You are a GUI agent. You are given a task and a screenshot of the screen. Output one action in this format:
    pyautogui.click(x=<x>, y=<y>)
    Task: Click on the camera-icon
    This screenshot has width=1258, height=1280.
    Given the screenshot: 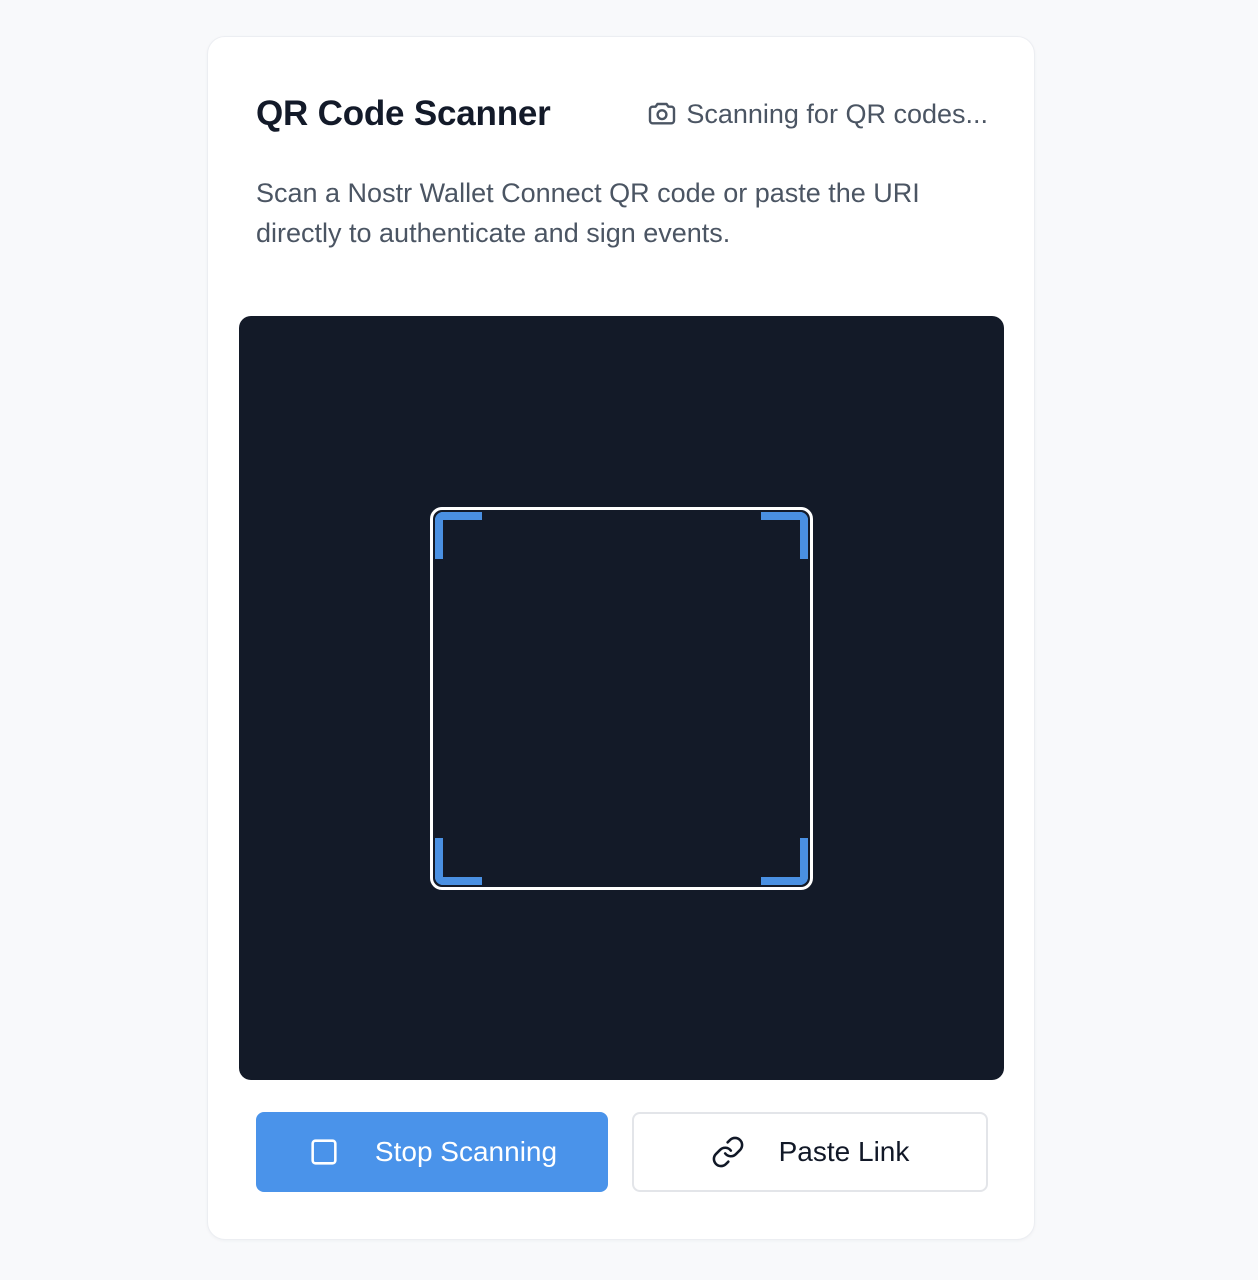 What is the action you would take?
    pyautogui.click(x=662, y=114)
    